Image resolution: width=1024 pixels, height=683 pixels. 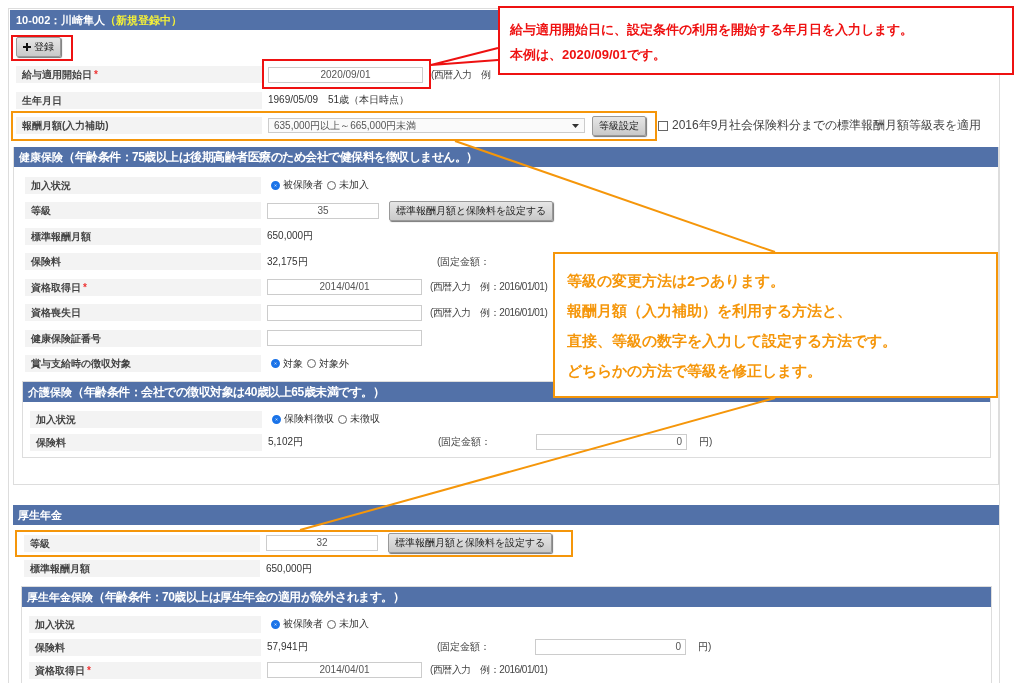 What do you see at coordinates (710, 311) in the screenshot?
I see `callout-text: 報酬月額（入力補助）を利用する方法と、` at bounding box center [710, 311].